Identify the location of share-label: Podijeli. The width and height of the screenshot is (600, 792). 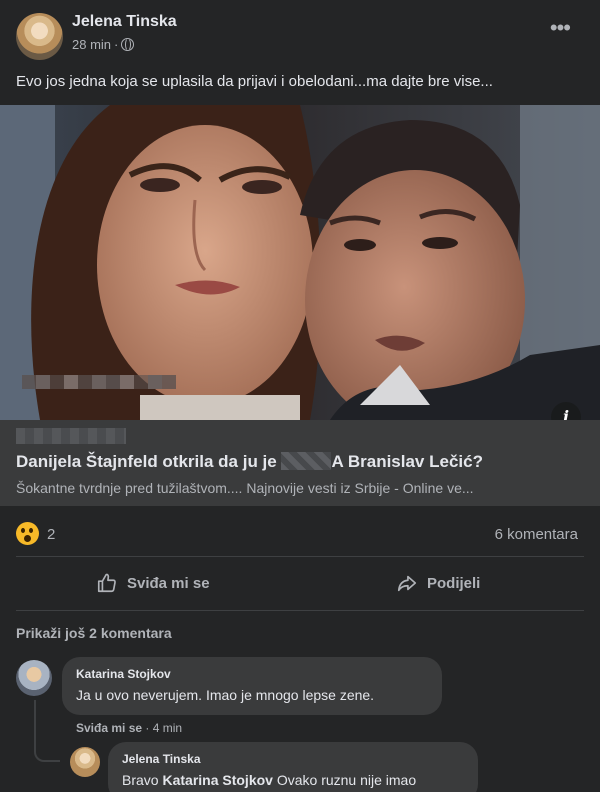
(454, 583).